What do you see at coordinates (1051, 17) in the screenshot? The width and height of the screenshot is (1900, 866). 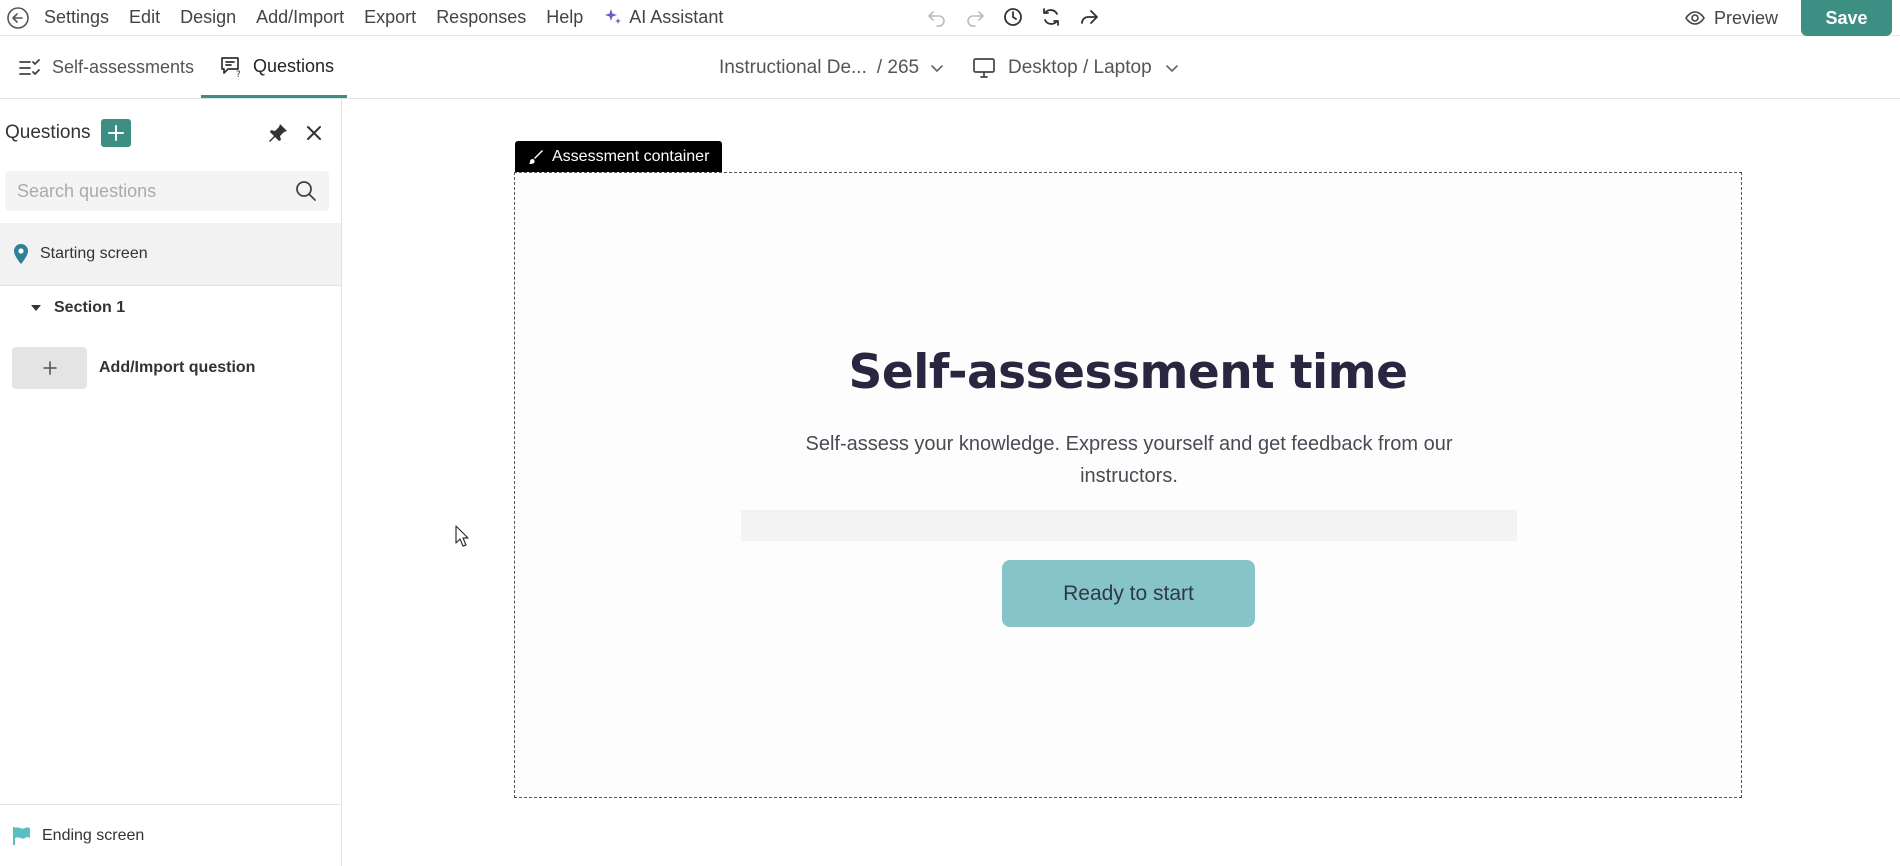 I see `sync-icon` at bounding box center [1051, 17].